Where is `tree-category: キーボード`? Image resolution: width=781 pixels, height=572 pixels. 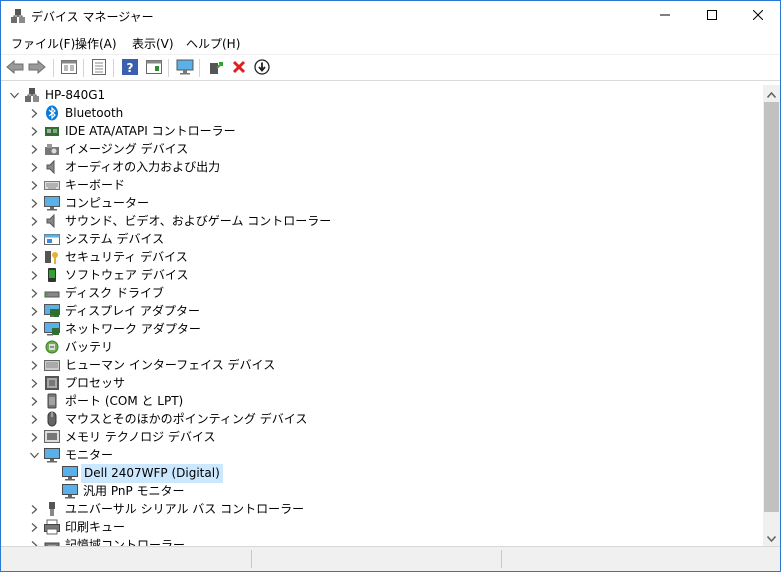 tree-category: キーボード is located at coordinates (77, 185).